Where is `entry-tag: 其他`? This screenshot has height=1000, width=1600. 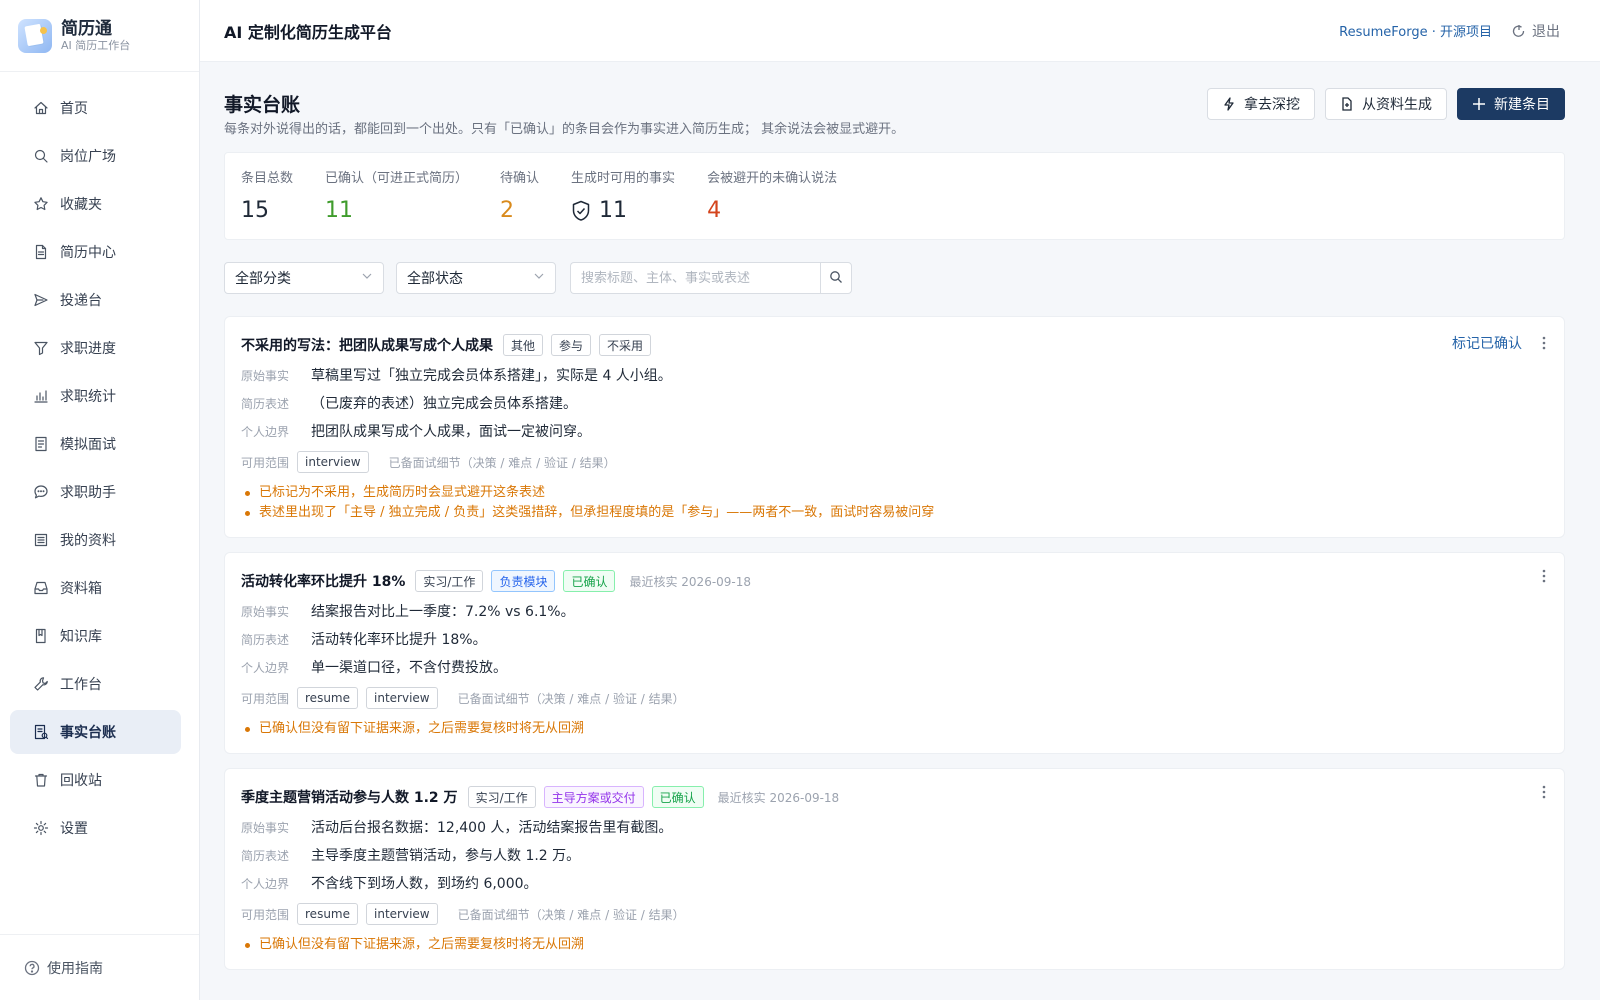
entry-tag: 其他 is located at coordinates (523, 345).